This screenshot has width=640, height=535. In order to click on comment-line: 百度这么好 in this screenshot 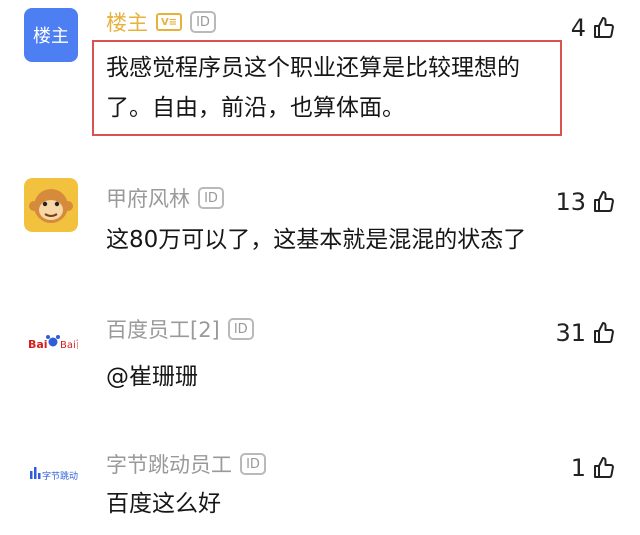, I will do `click(163, 504)`.